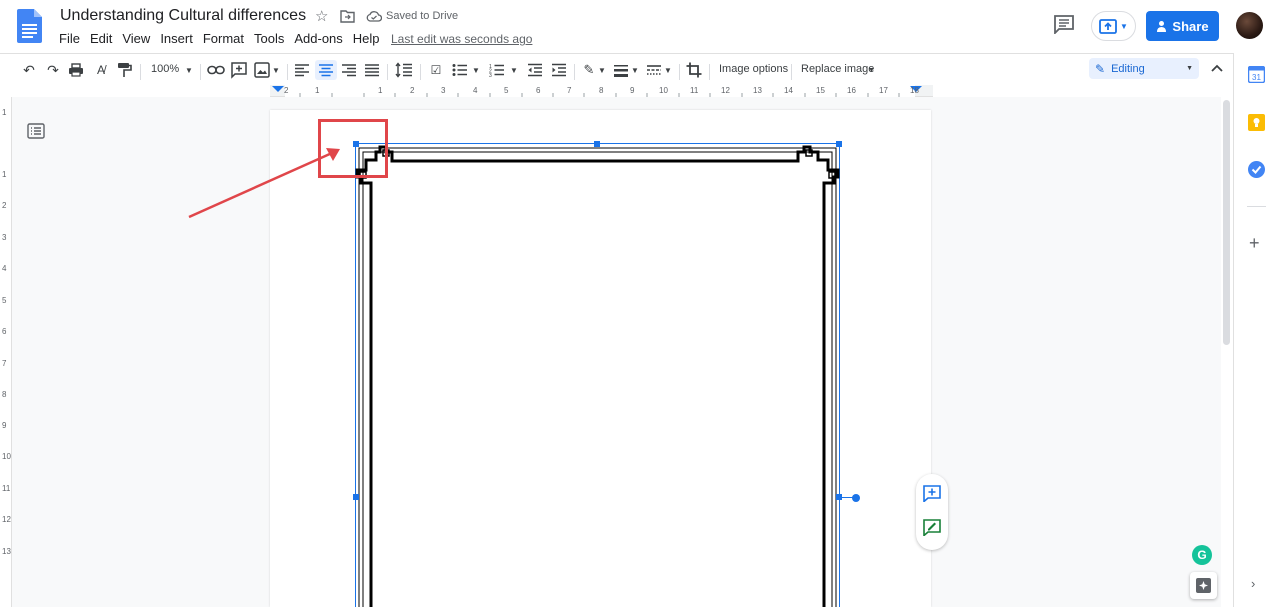  Describe the element at coordinates (856, 498) in the screenshot. I see `rotate-handle` at that location.